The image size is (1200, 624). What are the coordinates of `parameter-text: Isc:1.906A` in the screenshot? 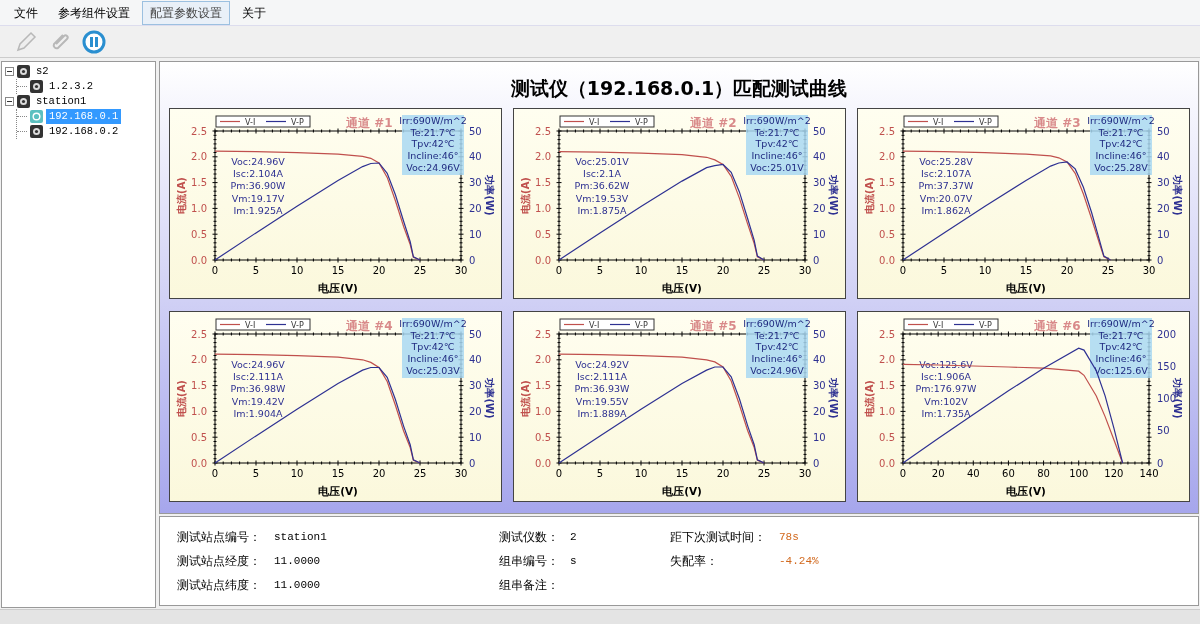 It's located at (945, 377).